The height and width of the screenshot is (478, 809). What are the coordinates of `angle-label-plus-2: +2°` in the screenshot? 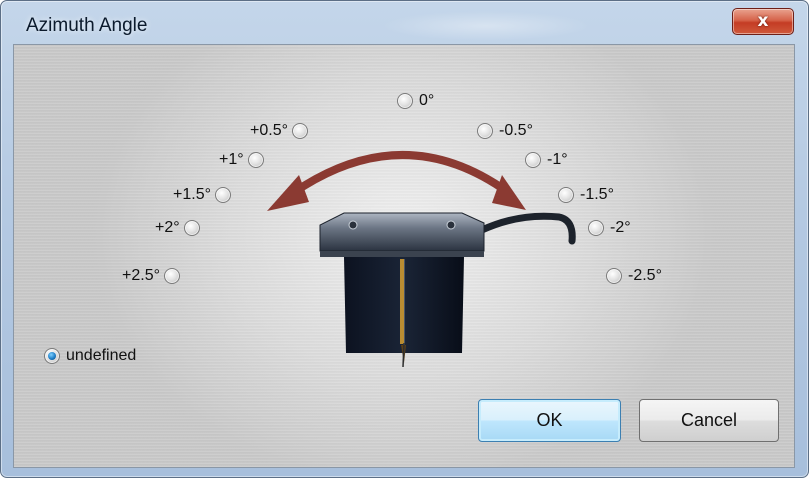 It's located at (167, 227).